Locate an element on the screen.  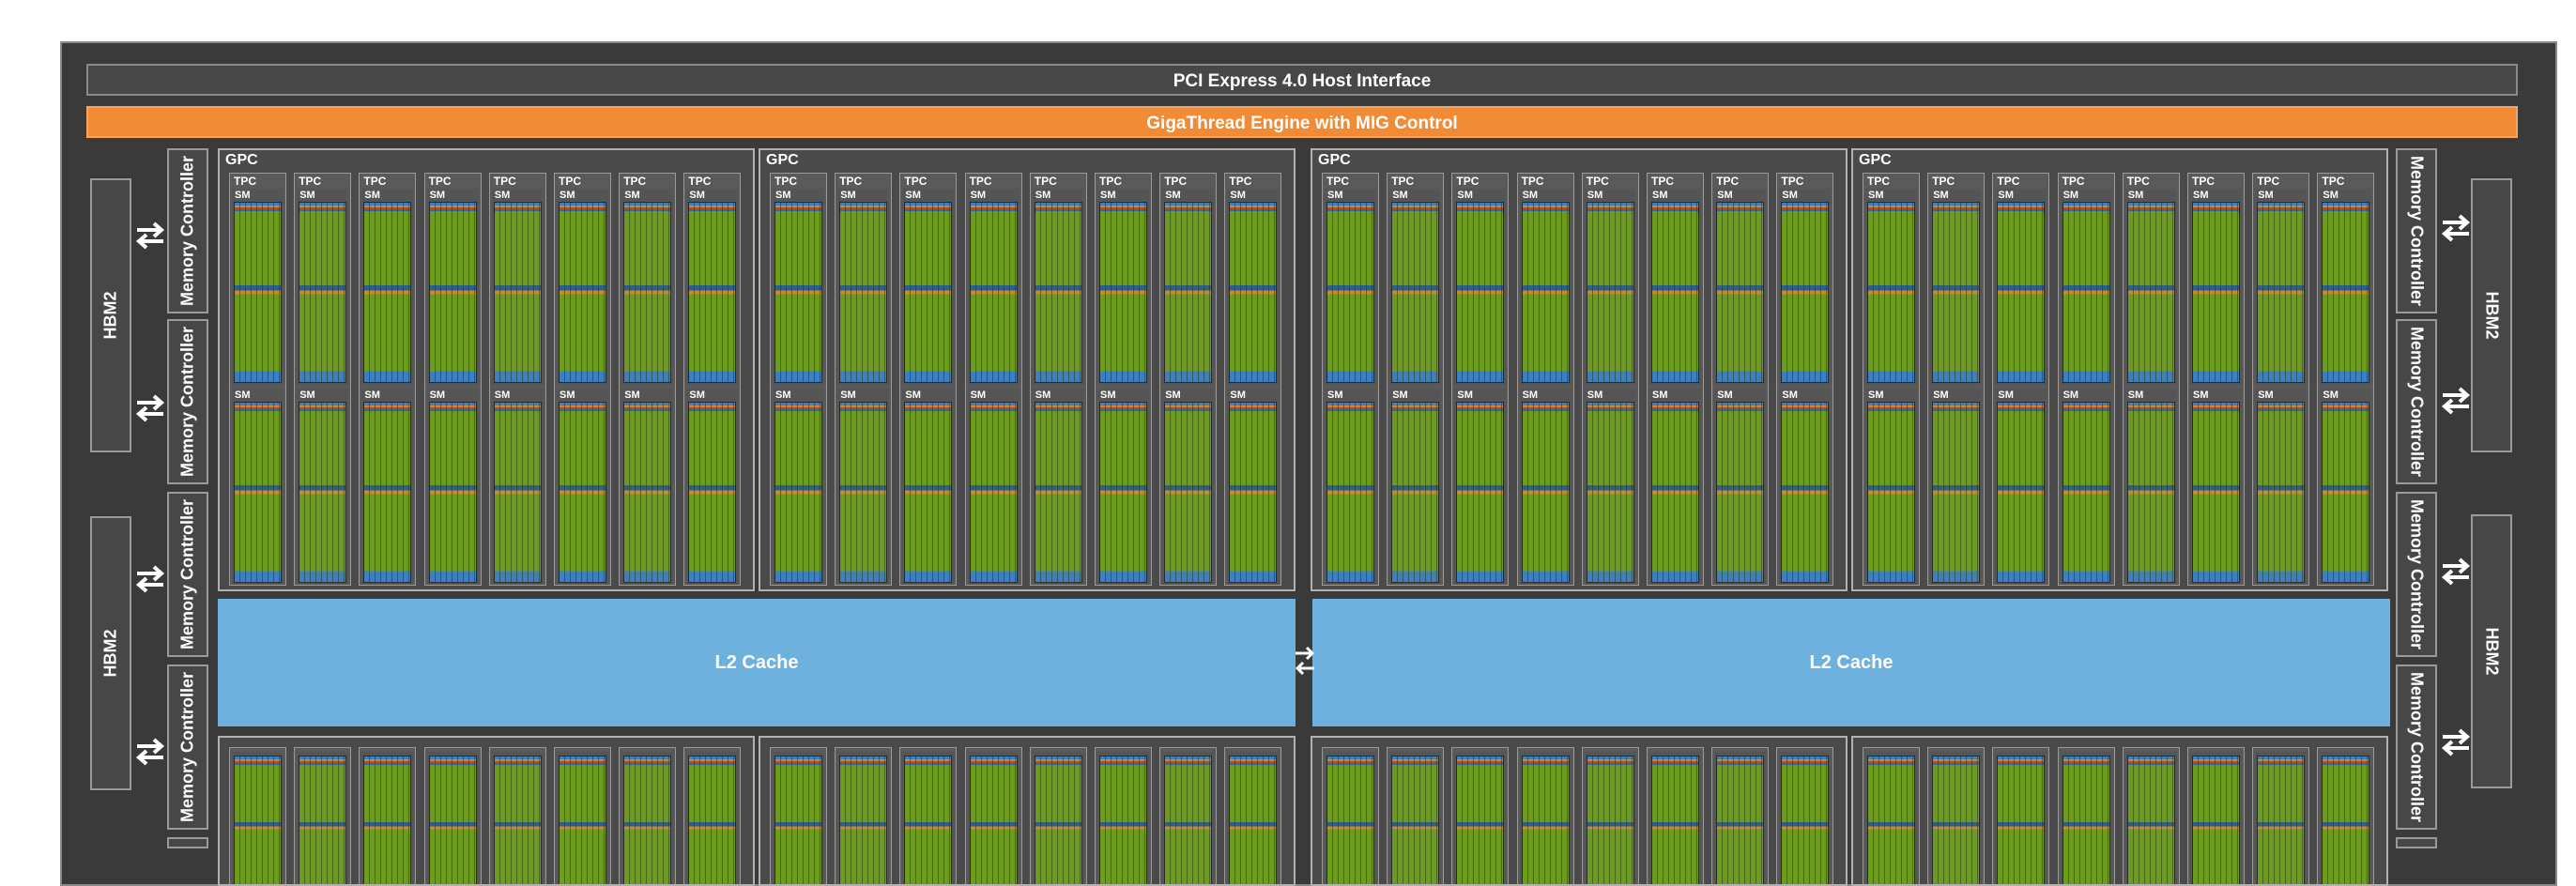
memory-controller-right-1: Memory Controller is located at coordinates (2416, 230).